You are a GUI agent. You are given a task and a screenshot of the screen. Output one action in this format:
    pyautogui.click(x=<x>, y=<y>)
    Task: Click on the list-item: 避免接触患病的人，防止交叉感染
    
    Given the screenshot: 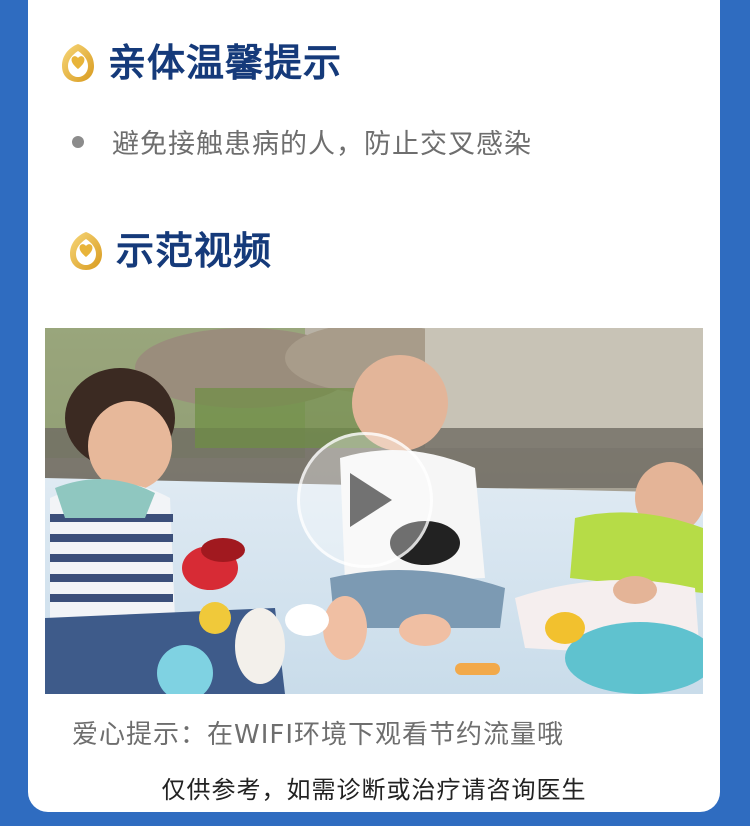 What is the action you would take?
    pyautogui.click(x=302, y=141)
    